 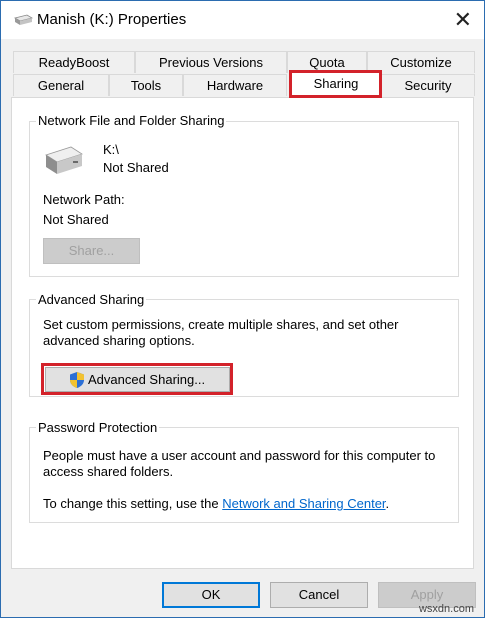 I want to click on password-protection-title: Password Protection, so click(x=98, y=427).